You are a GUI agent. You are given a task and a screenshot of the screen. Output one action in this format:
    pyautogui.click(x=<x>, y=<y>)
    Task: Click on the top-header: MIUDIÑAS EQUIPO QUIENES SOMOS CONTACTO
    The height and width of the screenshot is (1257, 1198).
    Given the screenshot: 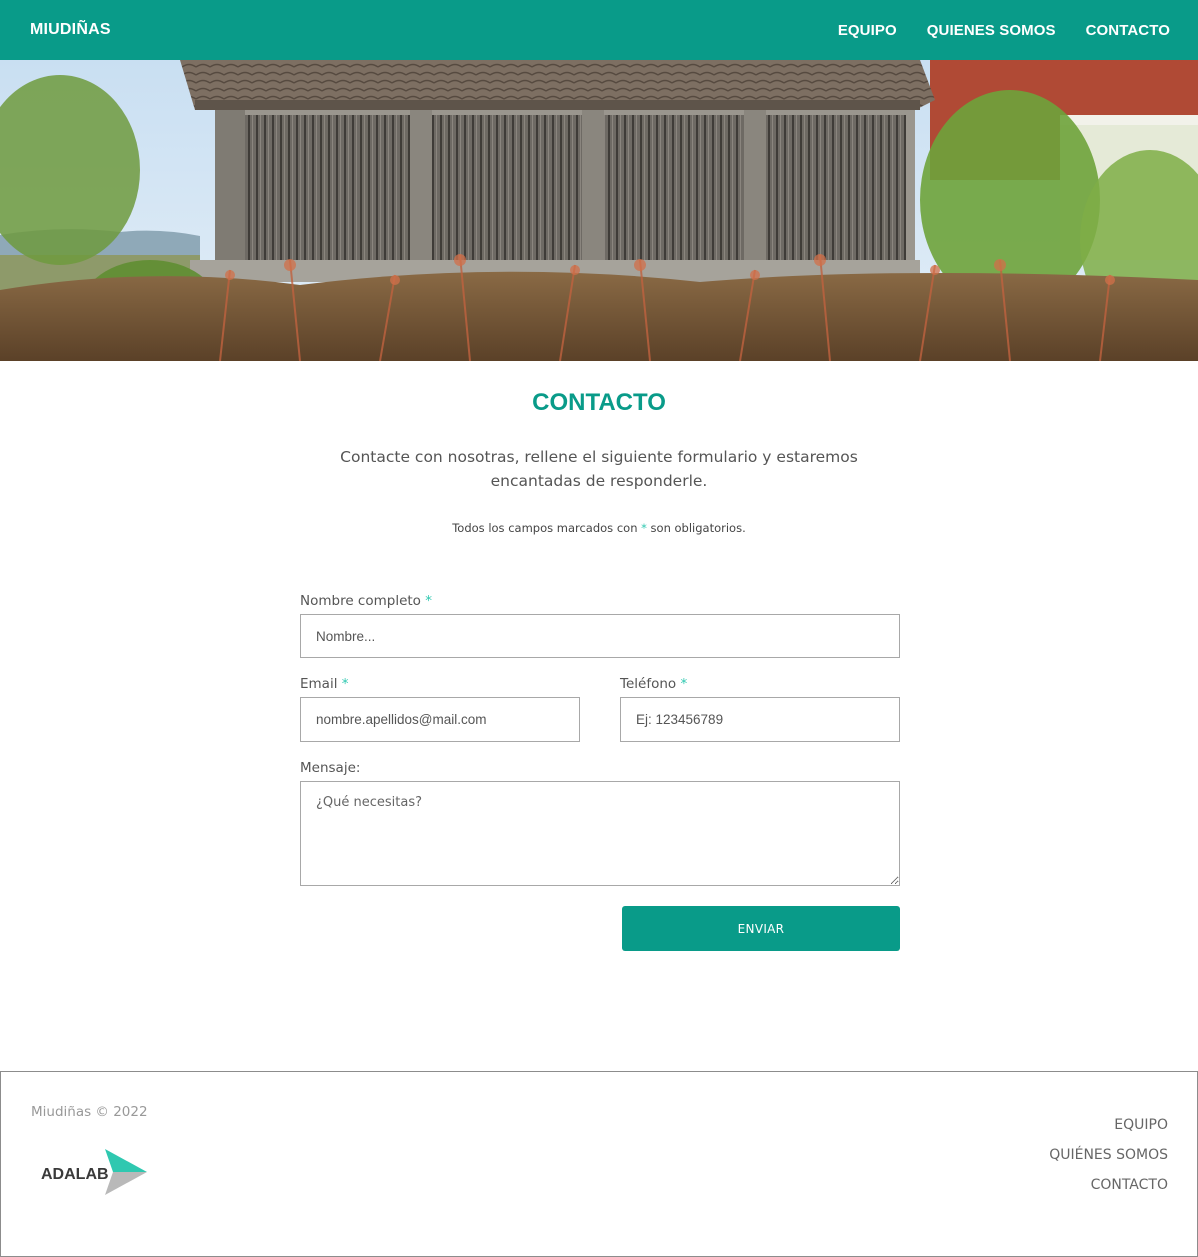 What is the action you would take?
    pyautogui.click(x=599, y=30)
    